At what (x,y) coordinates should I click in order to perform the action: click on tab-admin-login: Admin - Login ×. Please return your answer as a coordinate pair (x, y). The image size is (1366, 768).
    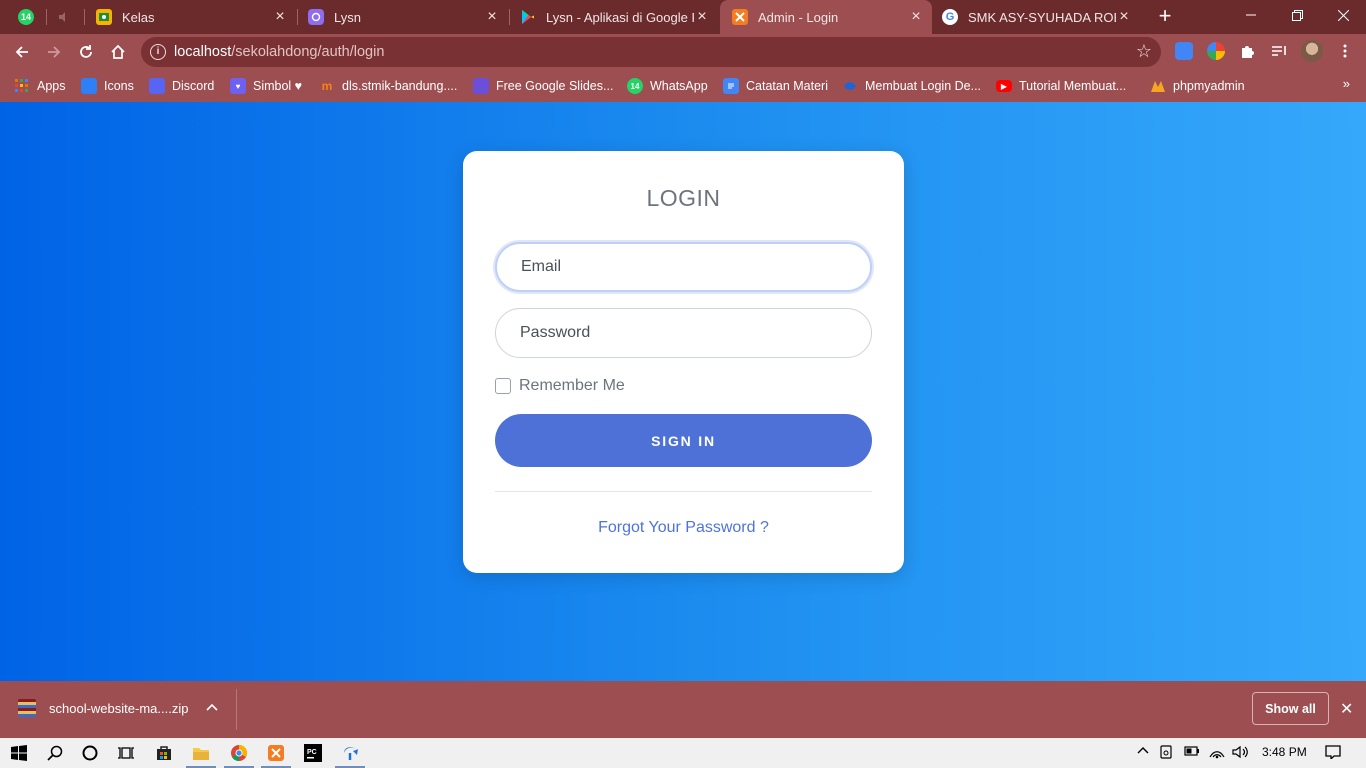
    Looking at the image, I should click on (826, 17).